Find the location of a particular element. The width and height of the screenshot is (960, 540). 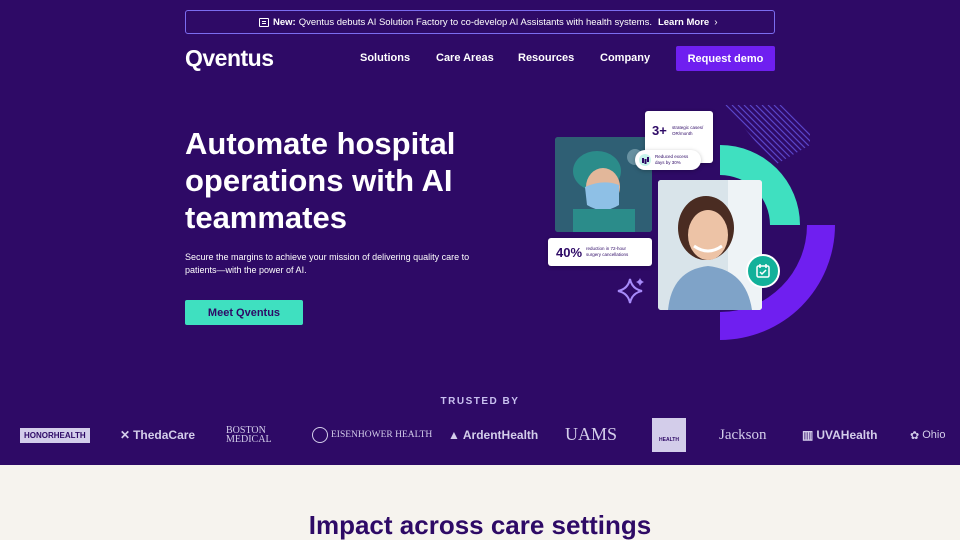

logo-thedacare: ✕ ThedaCare is located at coordinates (157, 435).